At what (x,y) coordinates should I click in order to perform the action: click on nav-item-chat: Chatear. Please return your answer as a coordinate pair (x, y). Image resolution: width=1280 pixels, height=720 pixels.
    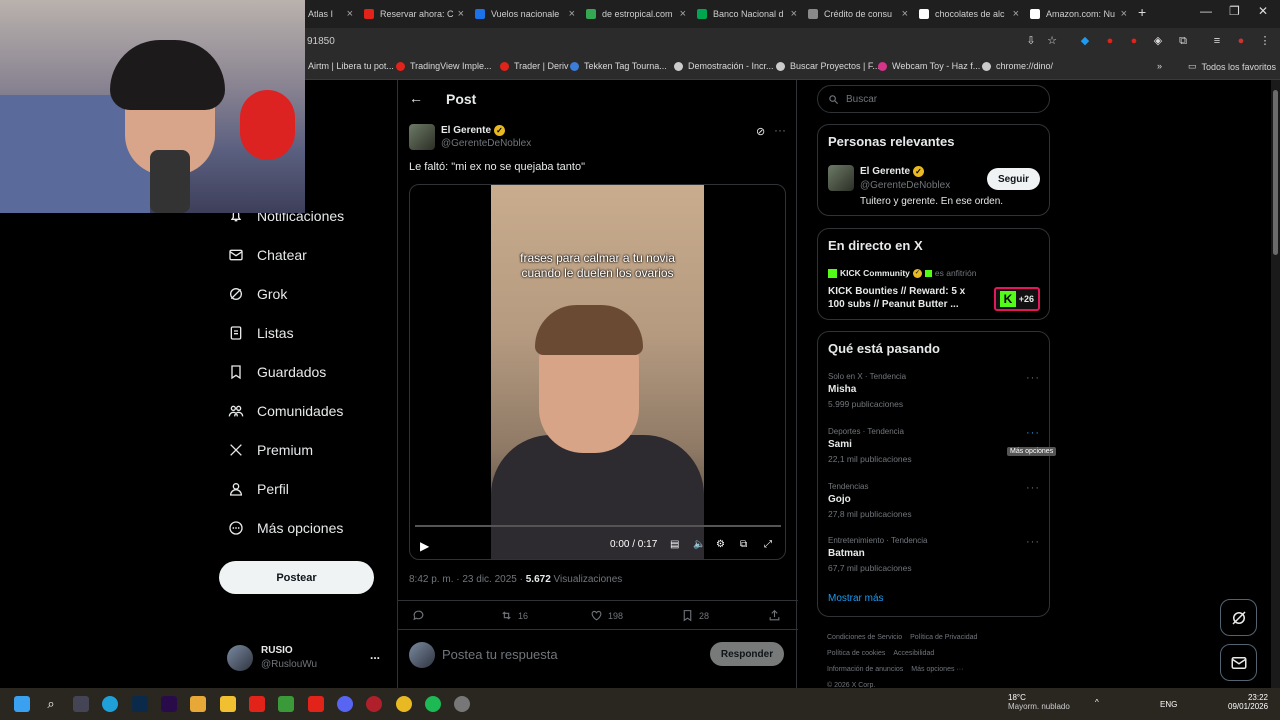
    Looking at the image, I should click on (267, 255).